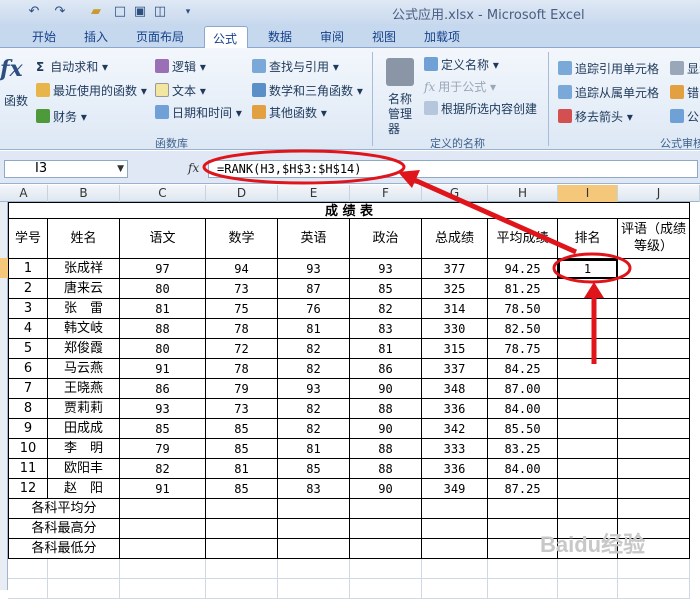 The width and height of the screenshot is (700, 599). I want to click on table-cell: 73, so click(242, 289).